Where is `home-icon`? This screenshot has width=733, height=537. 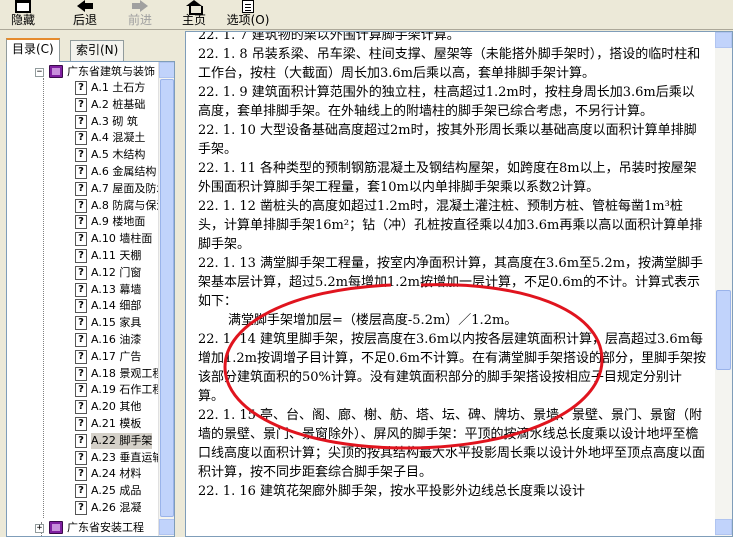
home-icon is located at coordinates (194, 7).